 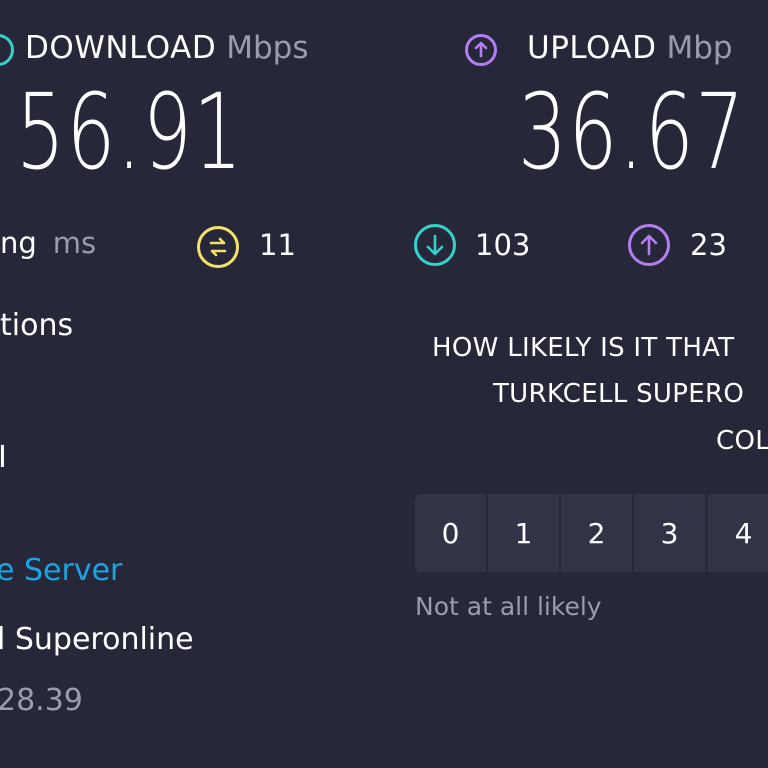 What do you see at coordinates (596, 533) in the screenshot?
I see `rating-option-2: 2` at bounding box center [596, 533].